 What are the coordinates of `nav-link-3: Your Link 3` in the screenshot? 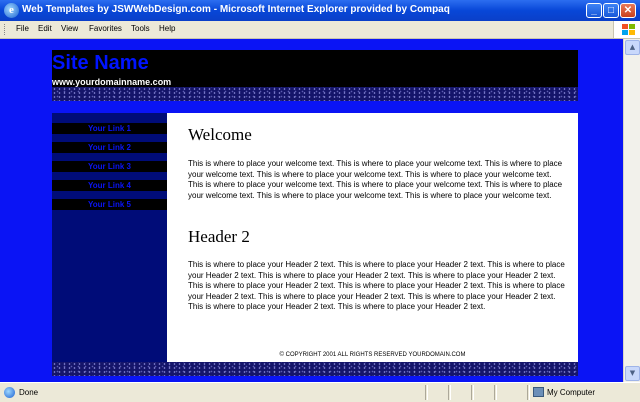 It's located at (109, 166).